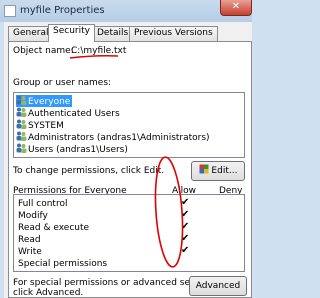 This screenshot has height=298, width=320. Describe the element at coordinates (89, 171) in the screenshot. I see `change-permissions-text: To change permissions, click Edit.` at that location.